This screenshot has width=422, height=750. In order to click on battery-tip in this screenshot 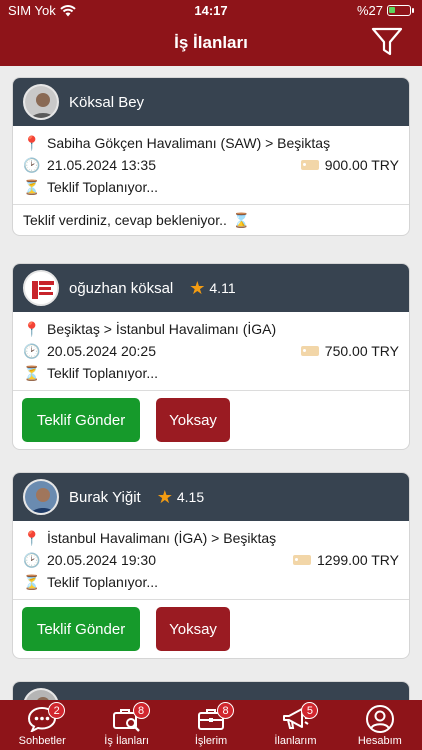, I will do `click(413, 10)`.